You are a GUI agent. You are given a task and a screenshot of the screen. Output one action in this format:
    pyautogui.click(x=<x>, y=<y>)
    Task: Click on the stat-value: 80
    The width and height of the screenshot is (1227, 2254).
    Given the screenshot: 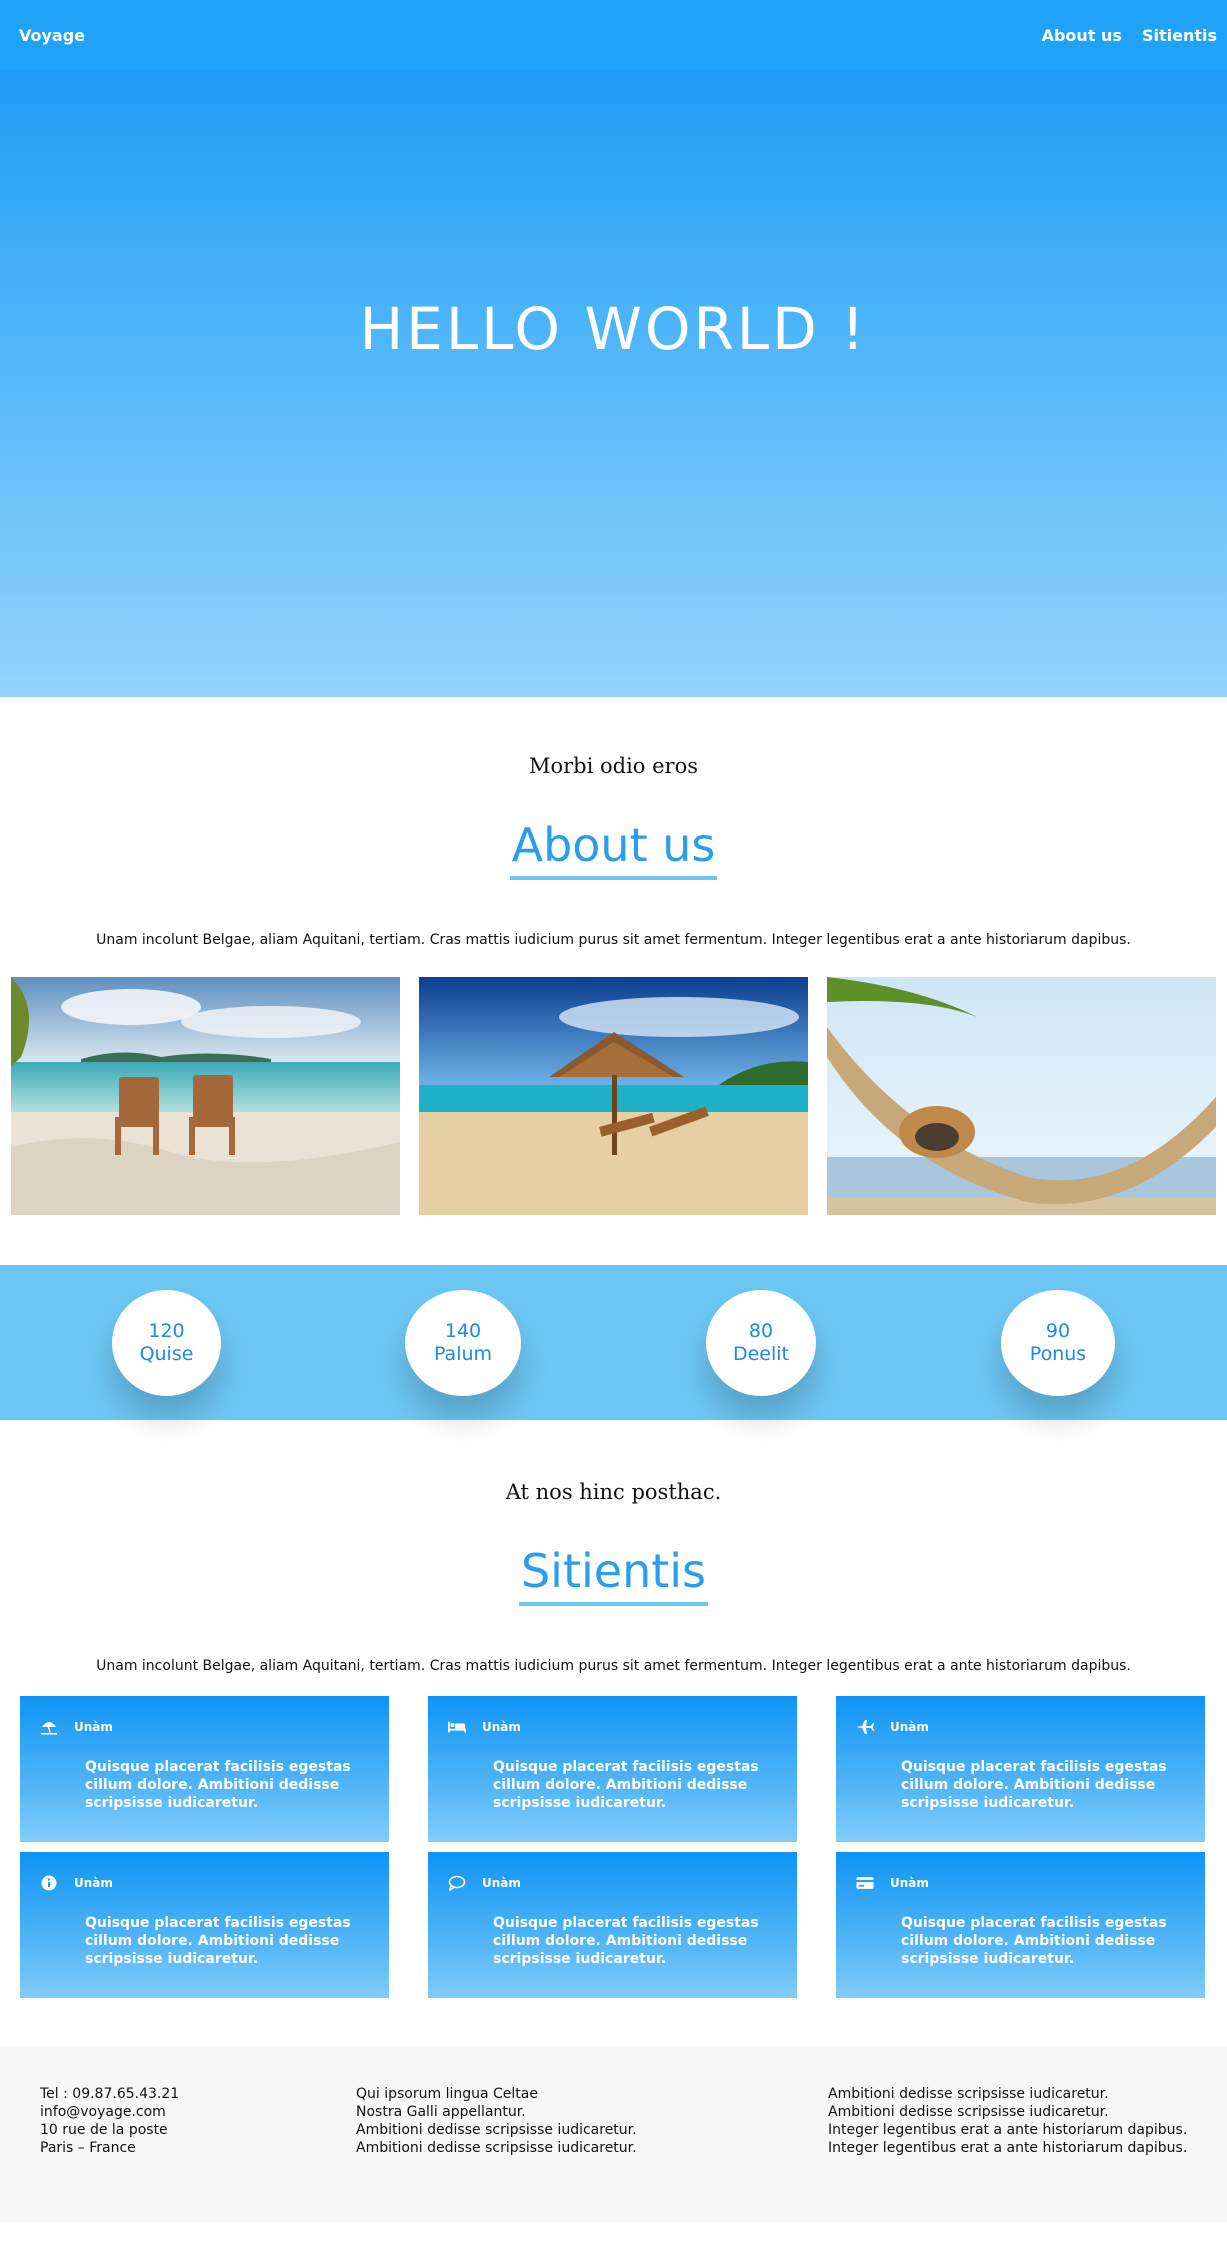 What is the action you would take?
    pyautogui.click(x=761, y=1331)
    